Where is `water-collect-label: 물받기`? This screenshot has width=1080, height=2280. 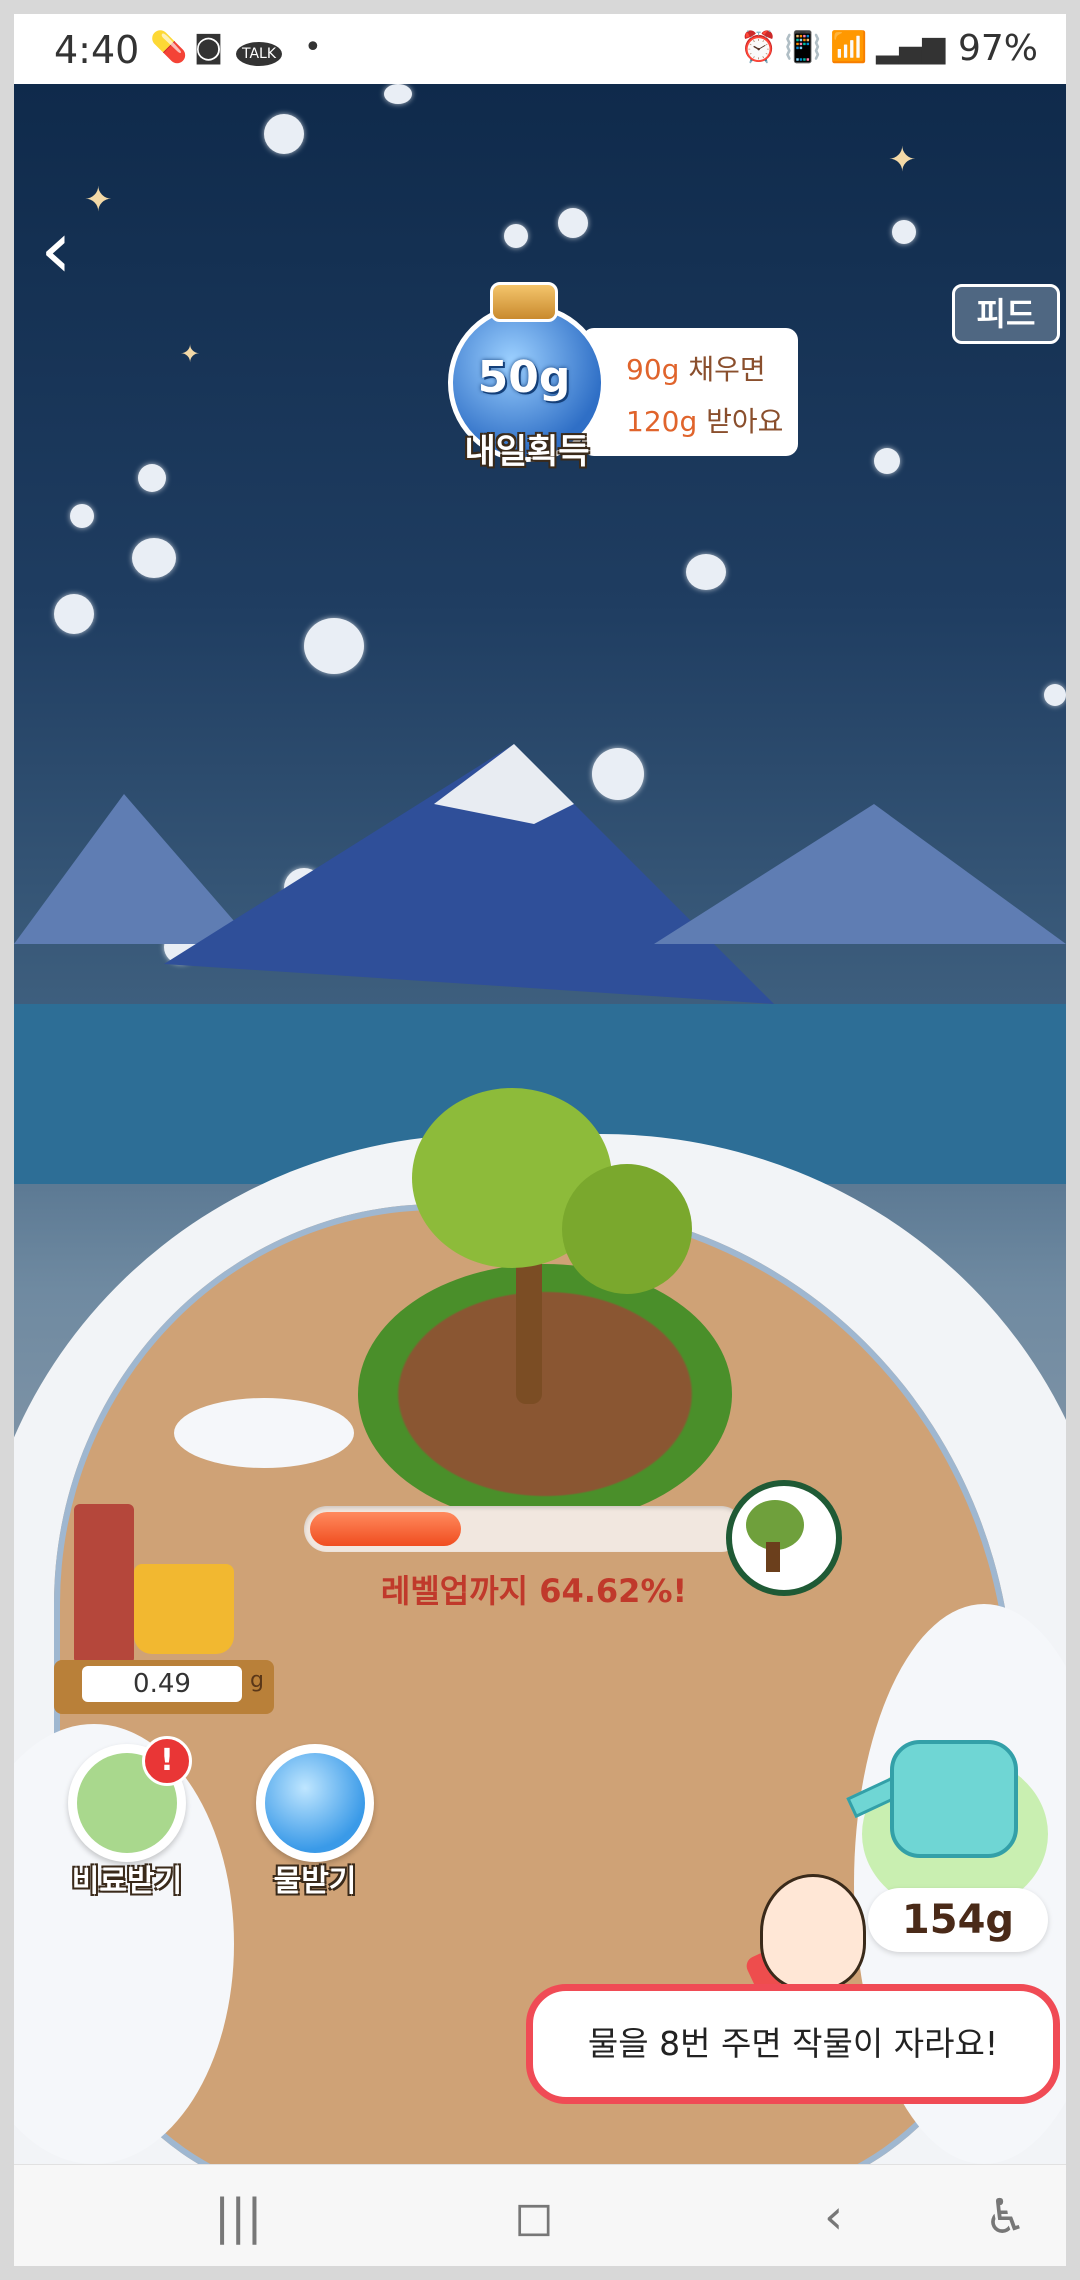
water-collect-label: 물받기 is located at coordinates (315, 1881).